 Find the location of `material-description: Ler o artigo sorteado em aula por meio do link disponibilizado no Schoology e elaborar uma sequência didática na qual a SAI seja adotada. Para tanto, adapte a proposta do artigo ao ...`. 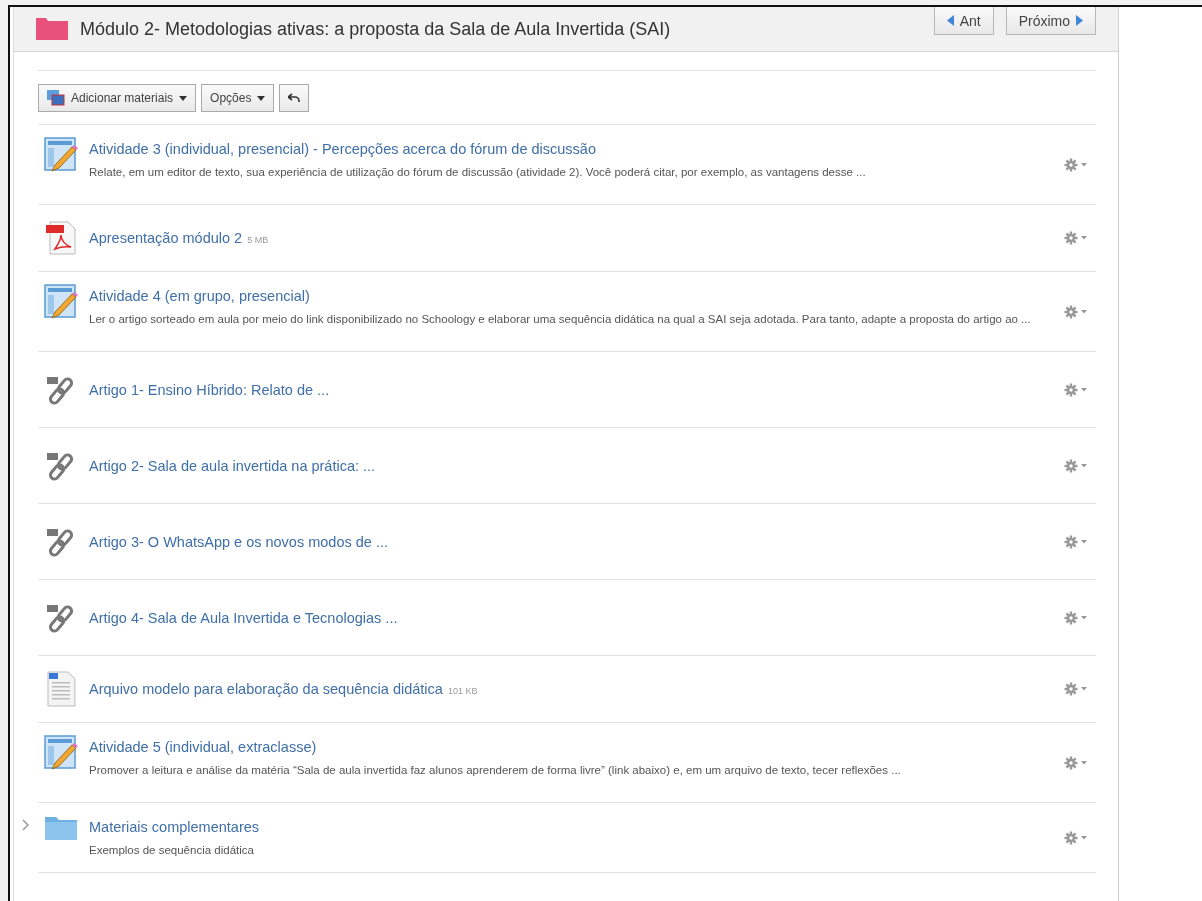

material-description: Ler o artigo sorteado em aula por meio do link disponibilizado no Schoology e elaborar uma sequência didática na qual a SAI seja adotada. Para tanto, adapte a proposta do artigo ao ... is located at coordinates (560, 319).